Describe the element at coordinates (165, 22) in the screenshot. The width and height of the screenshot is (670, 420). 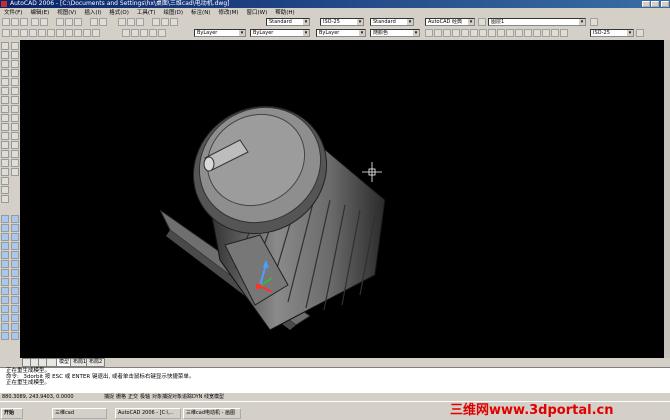
I see `design-center-icon` at that location.